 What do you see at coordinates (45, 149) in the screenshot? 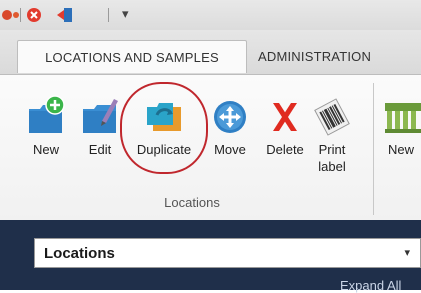
I see `new-button-label: New` at bounding box center [45, 149].